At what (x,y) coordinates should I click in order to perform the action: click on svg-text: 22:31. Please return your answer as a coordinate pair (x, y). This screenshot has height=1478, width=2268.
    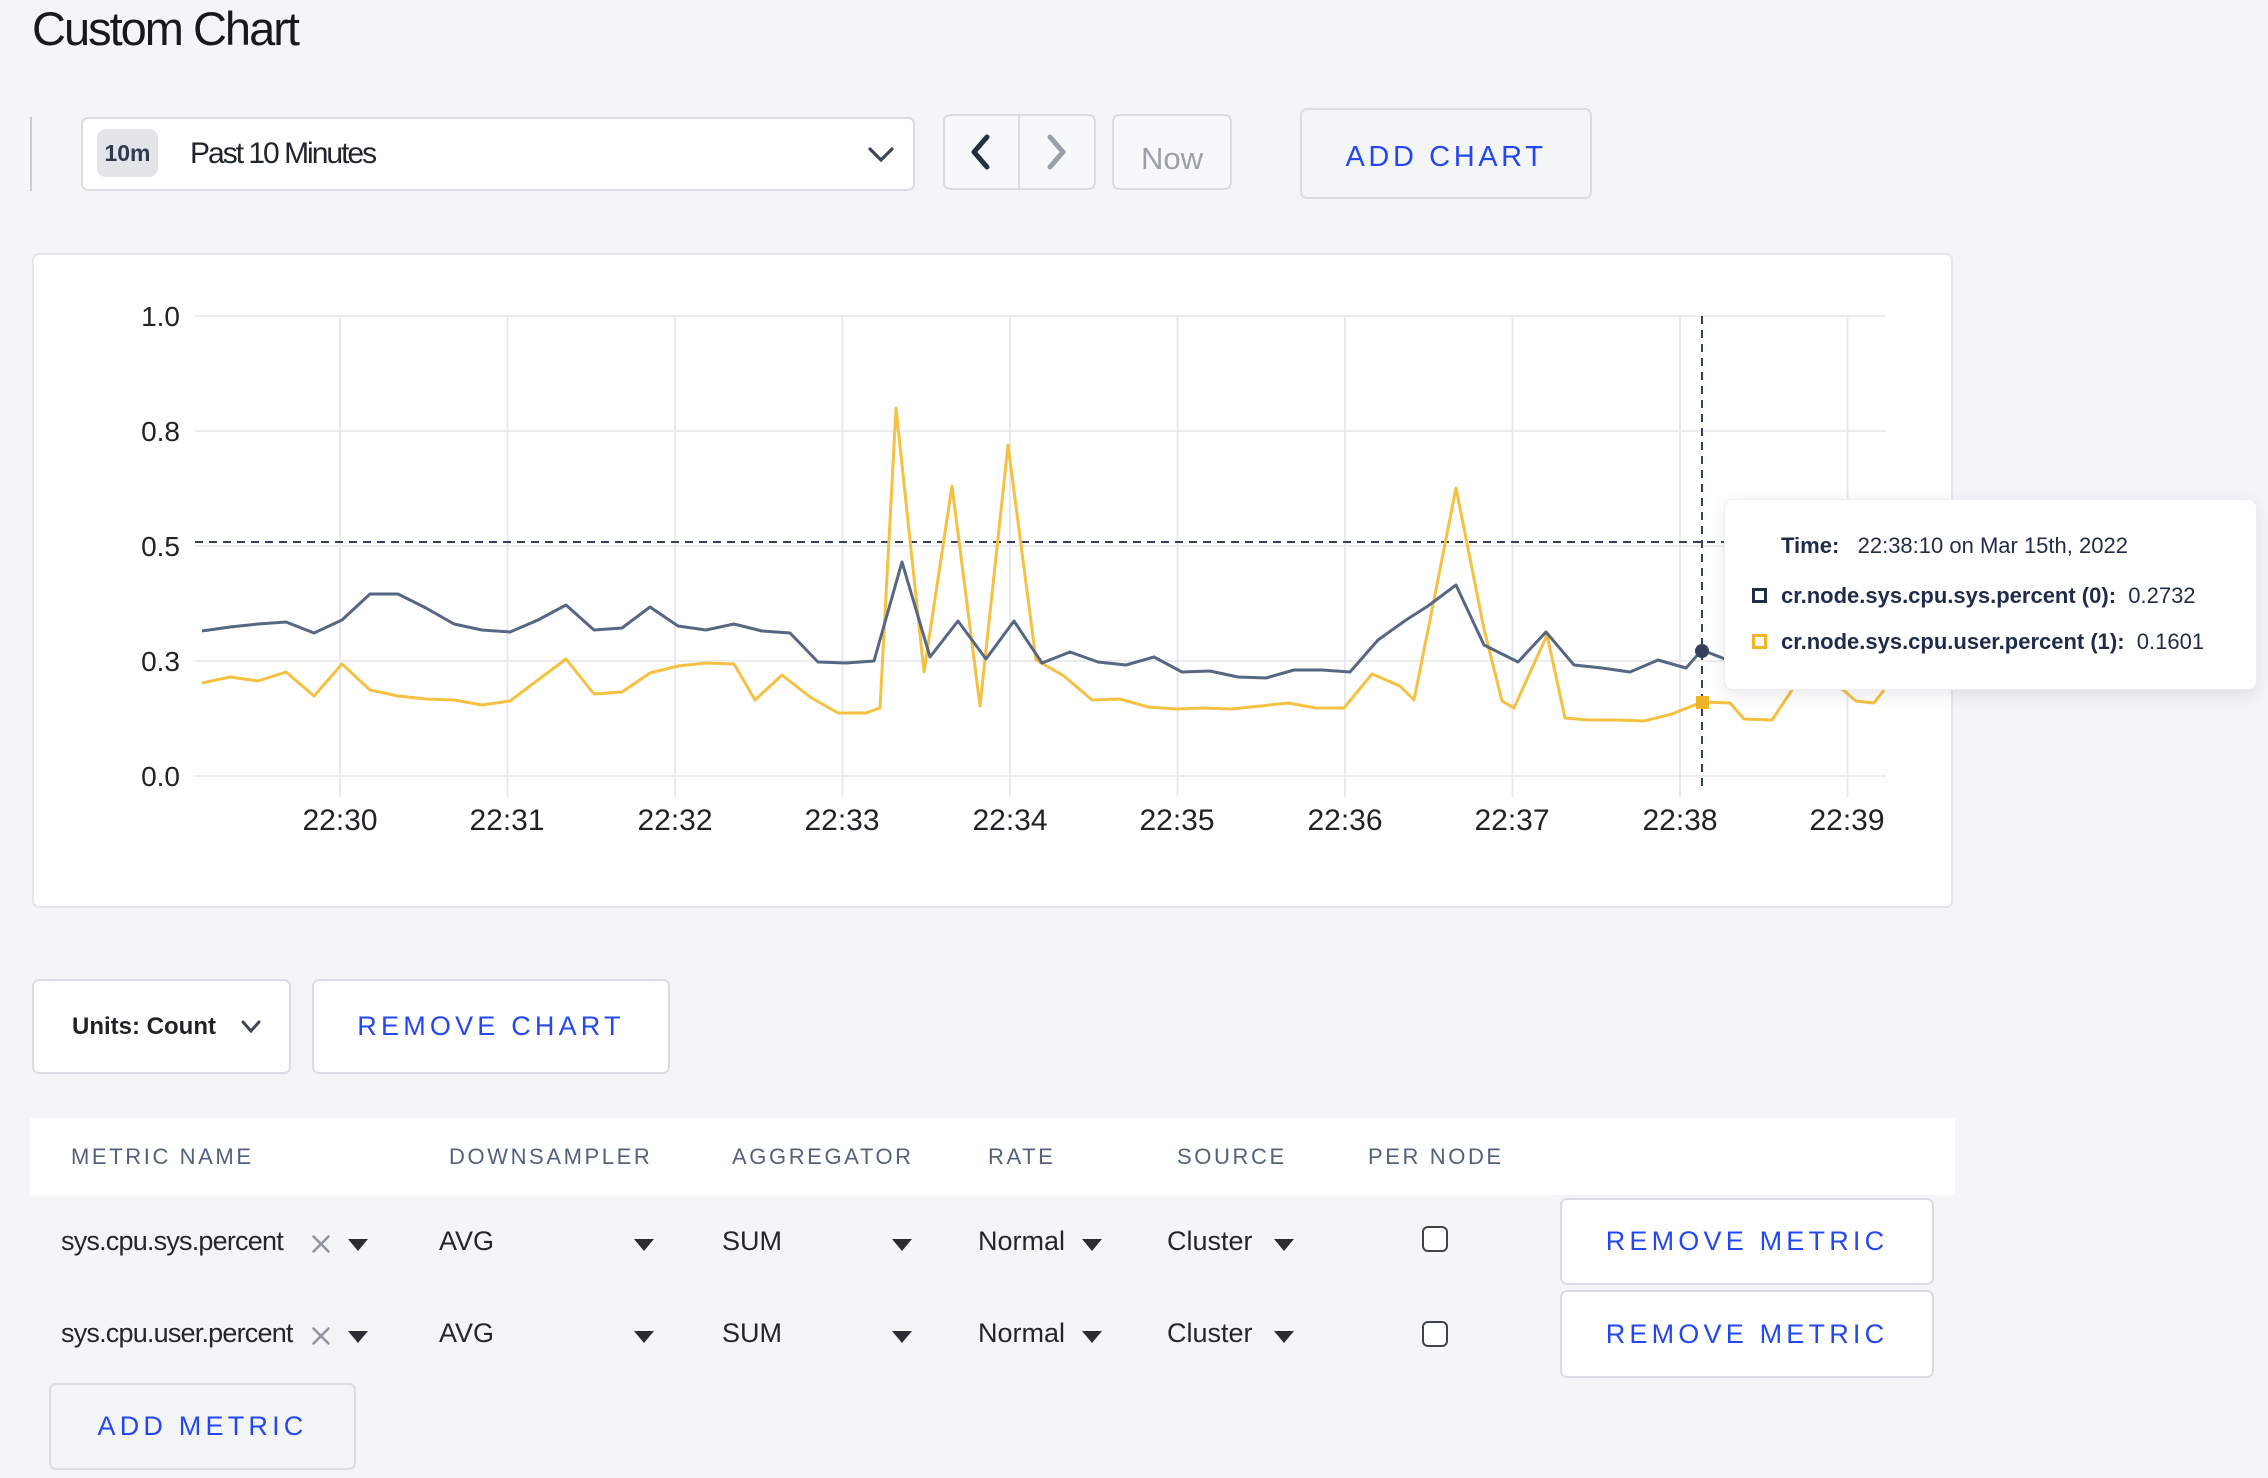
    Looking at the image, I should click on (506, 820).